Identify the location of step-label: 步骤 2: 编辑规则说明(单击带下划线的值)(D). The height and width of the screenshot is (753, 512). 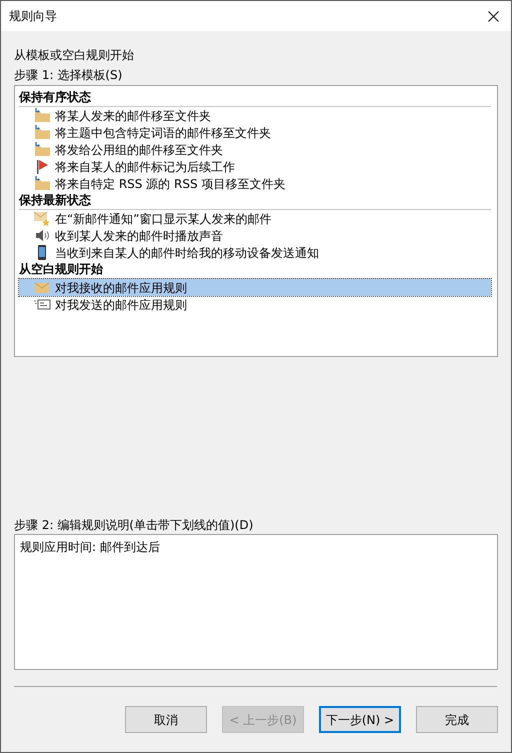
(134, 525).